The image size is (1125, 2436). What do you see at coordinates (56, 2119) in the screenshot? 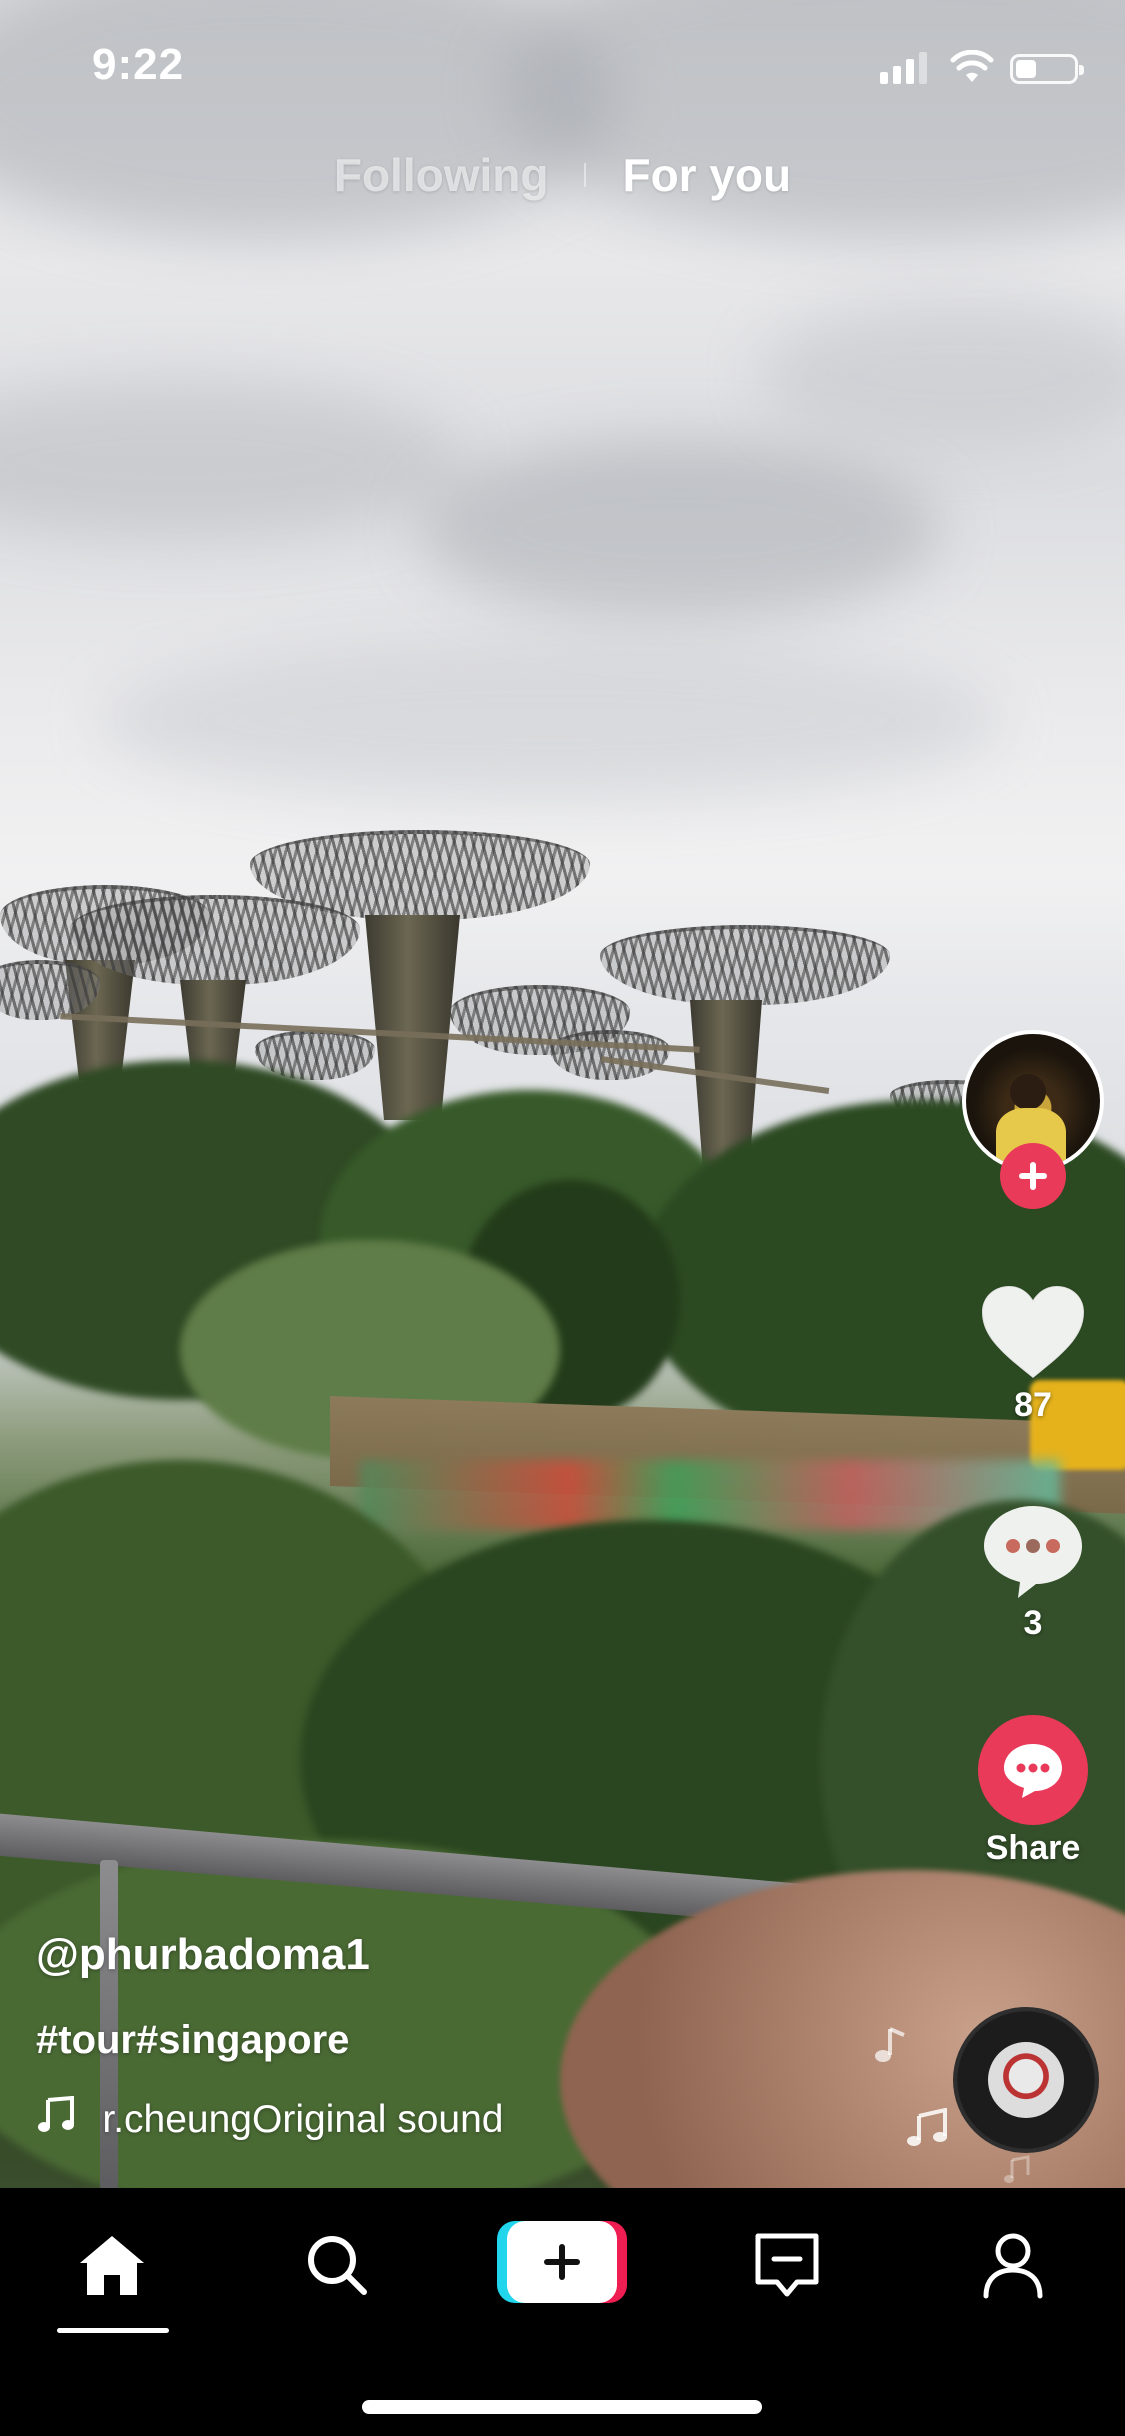
I see `music-note-icon` at bounding box center [56, 2119].